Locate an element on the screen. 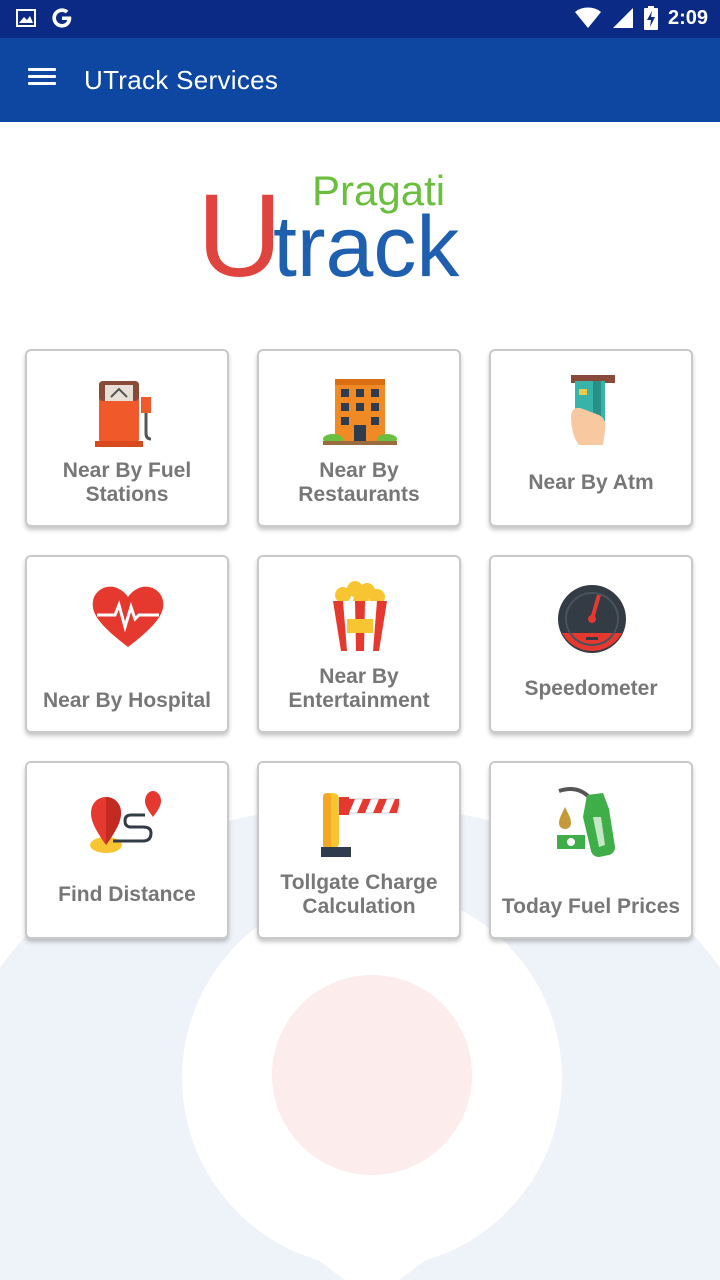  tile-find-distance: Find Distance is located at coordinates (127, 850).